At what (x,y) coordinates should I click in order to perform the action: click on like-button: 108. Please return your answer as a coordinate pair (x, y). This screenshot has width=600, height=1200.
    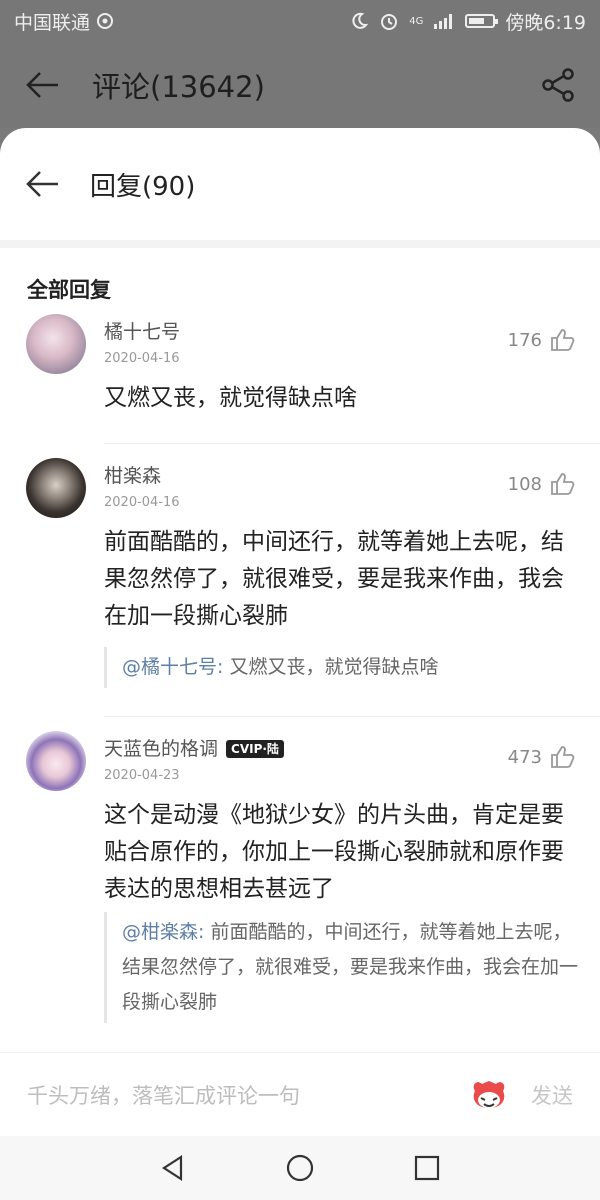
    Looking at the image, I should click on (542, 484).